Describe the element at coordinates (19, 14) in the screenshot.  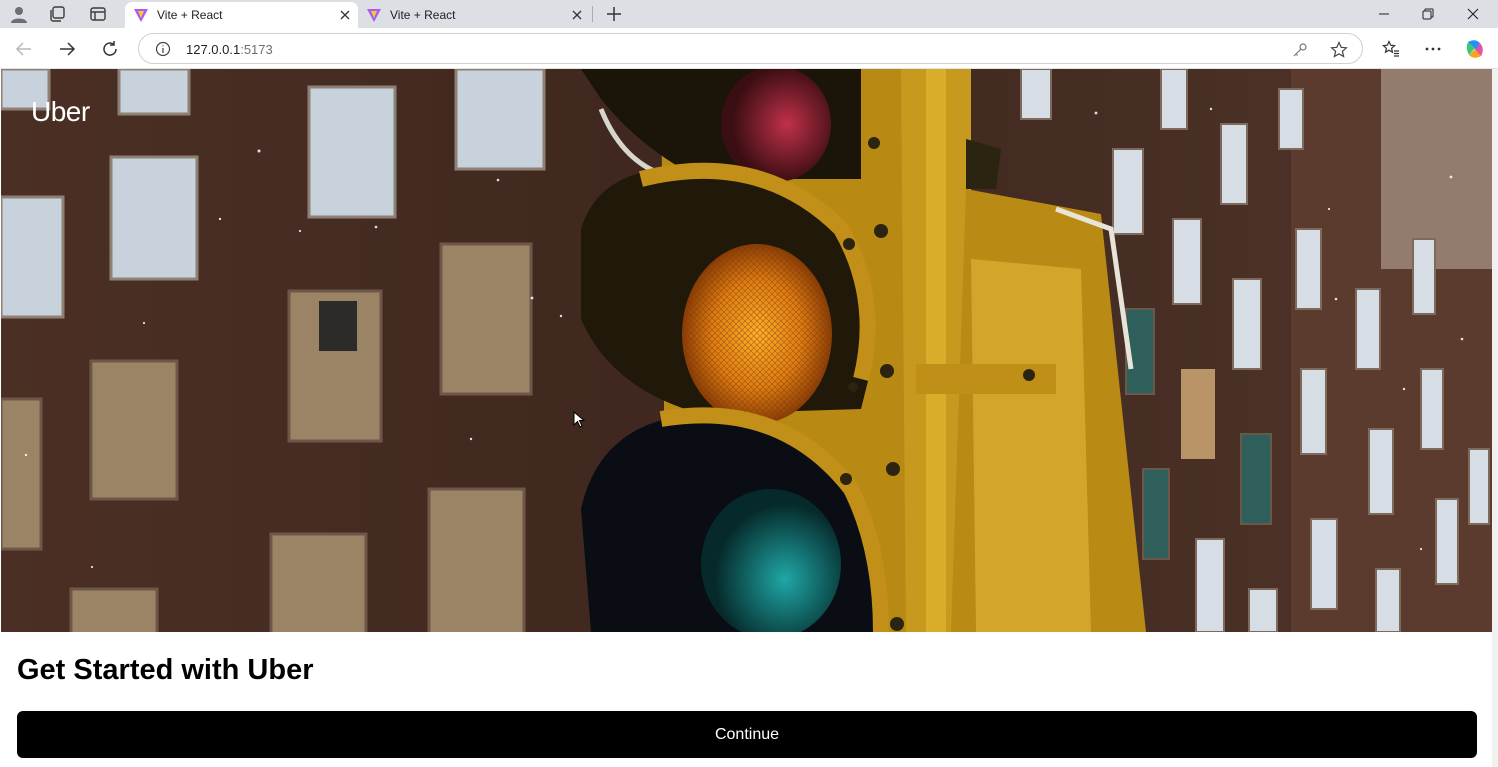
I see `profile-icon` at that location.